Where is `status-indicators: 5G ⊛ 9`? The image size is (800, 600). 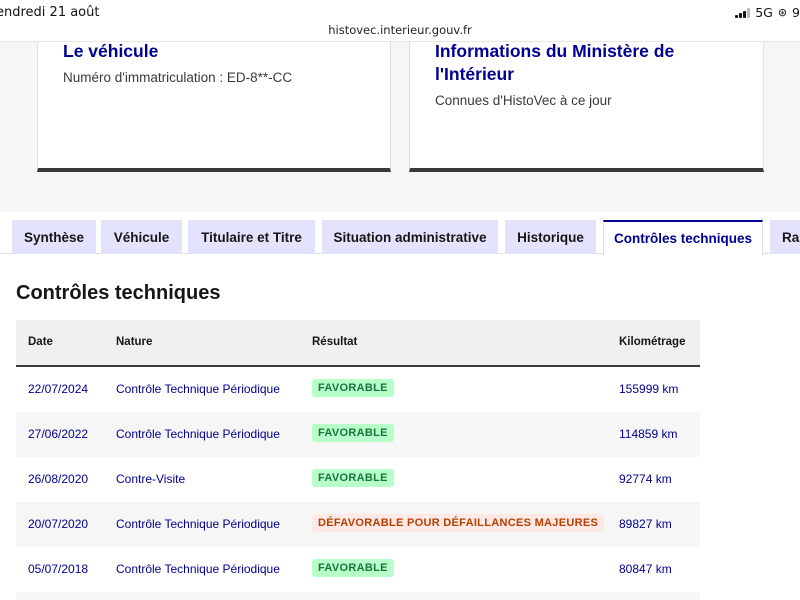 status-indicators: 5G ⊛ 9 is located at coordinates (767, 12).